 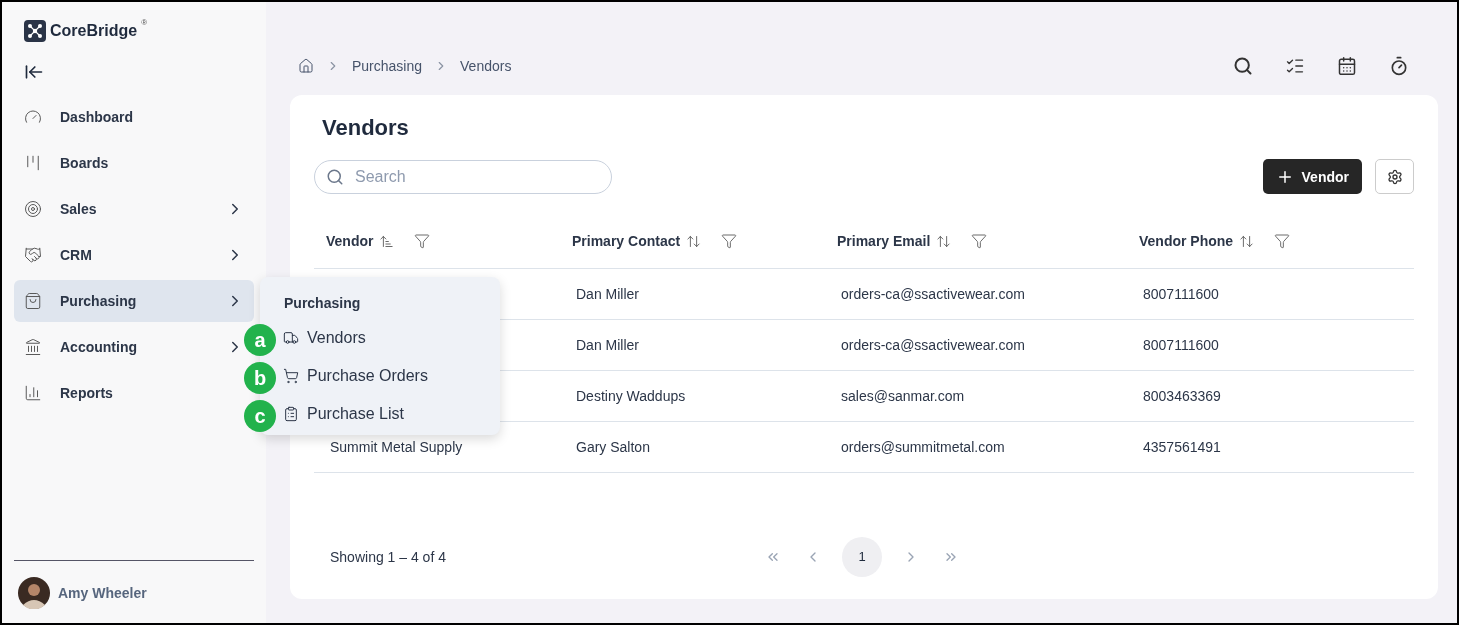 What do you see at coordinates (613, 447) in the screenshot?
I see `table-cell: Gary Salton` at bounding box center [613, 447].